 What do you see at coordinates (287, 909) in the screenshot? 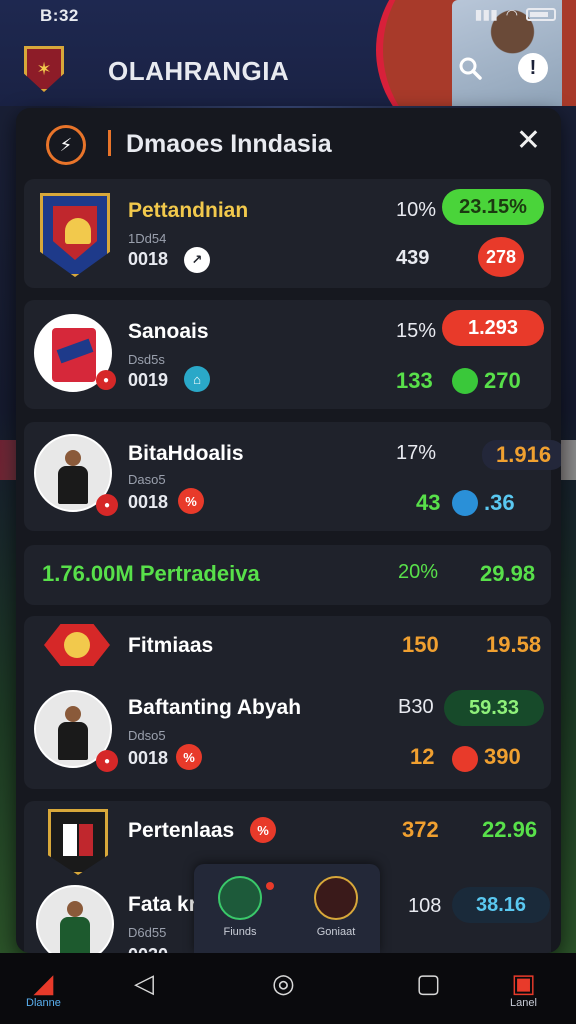
I see `quick-actions-panel: Fiunds Goniaat` at bounding box center [287, 909].